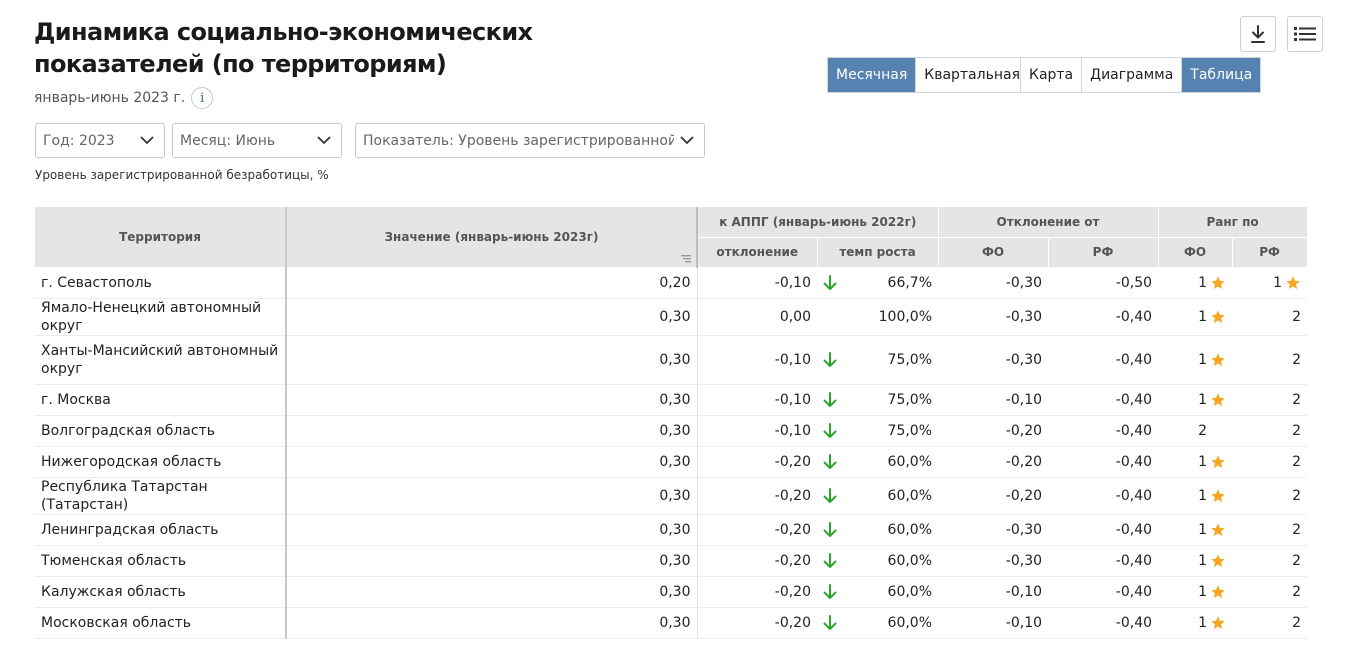 The image size is (1358, 654). Describe the element at coordinates (1048, 222) in the screenshot. I see `header-deviation-from: Отклонение от` at that location.